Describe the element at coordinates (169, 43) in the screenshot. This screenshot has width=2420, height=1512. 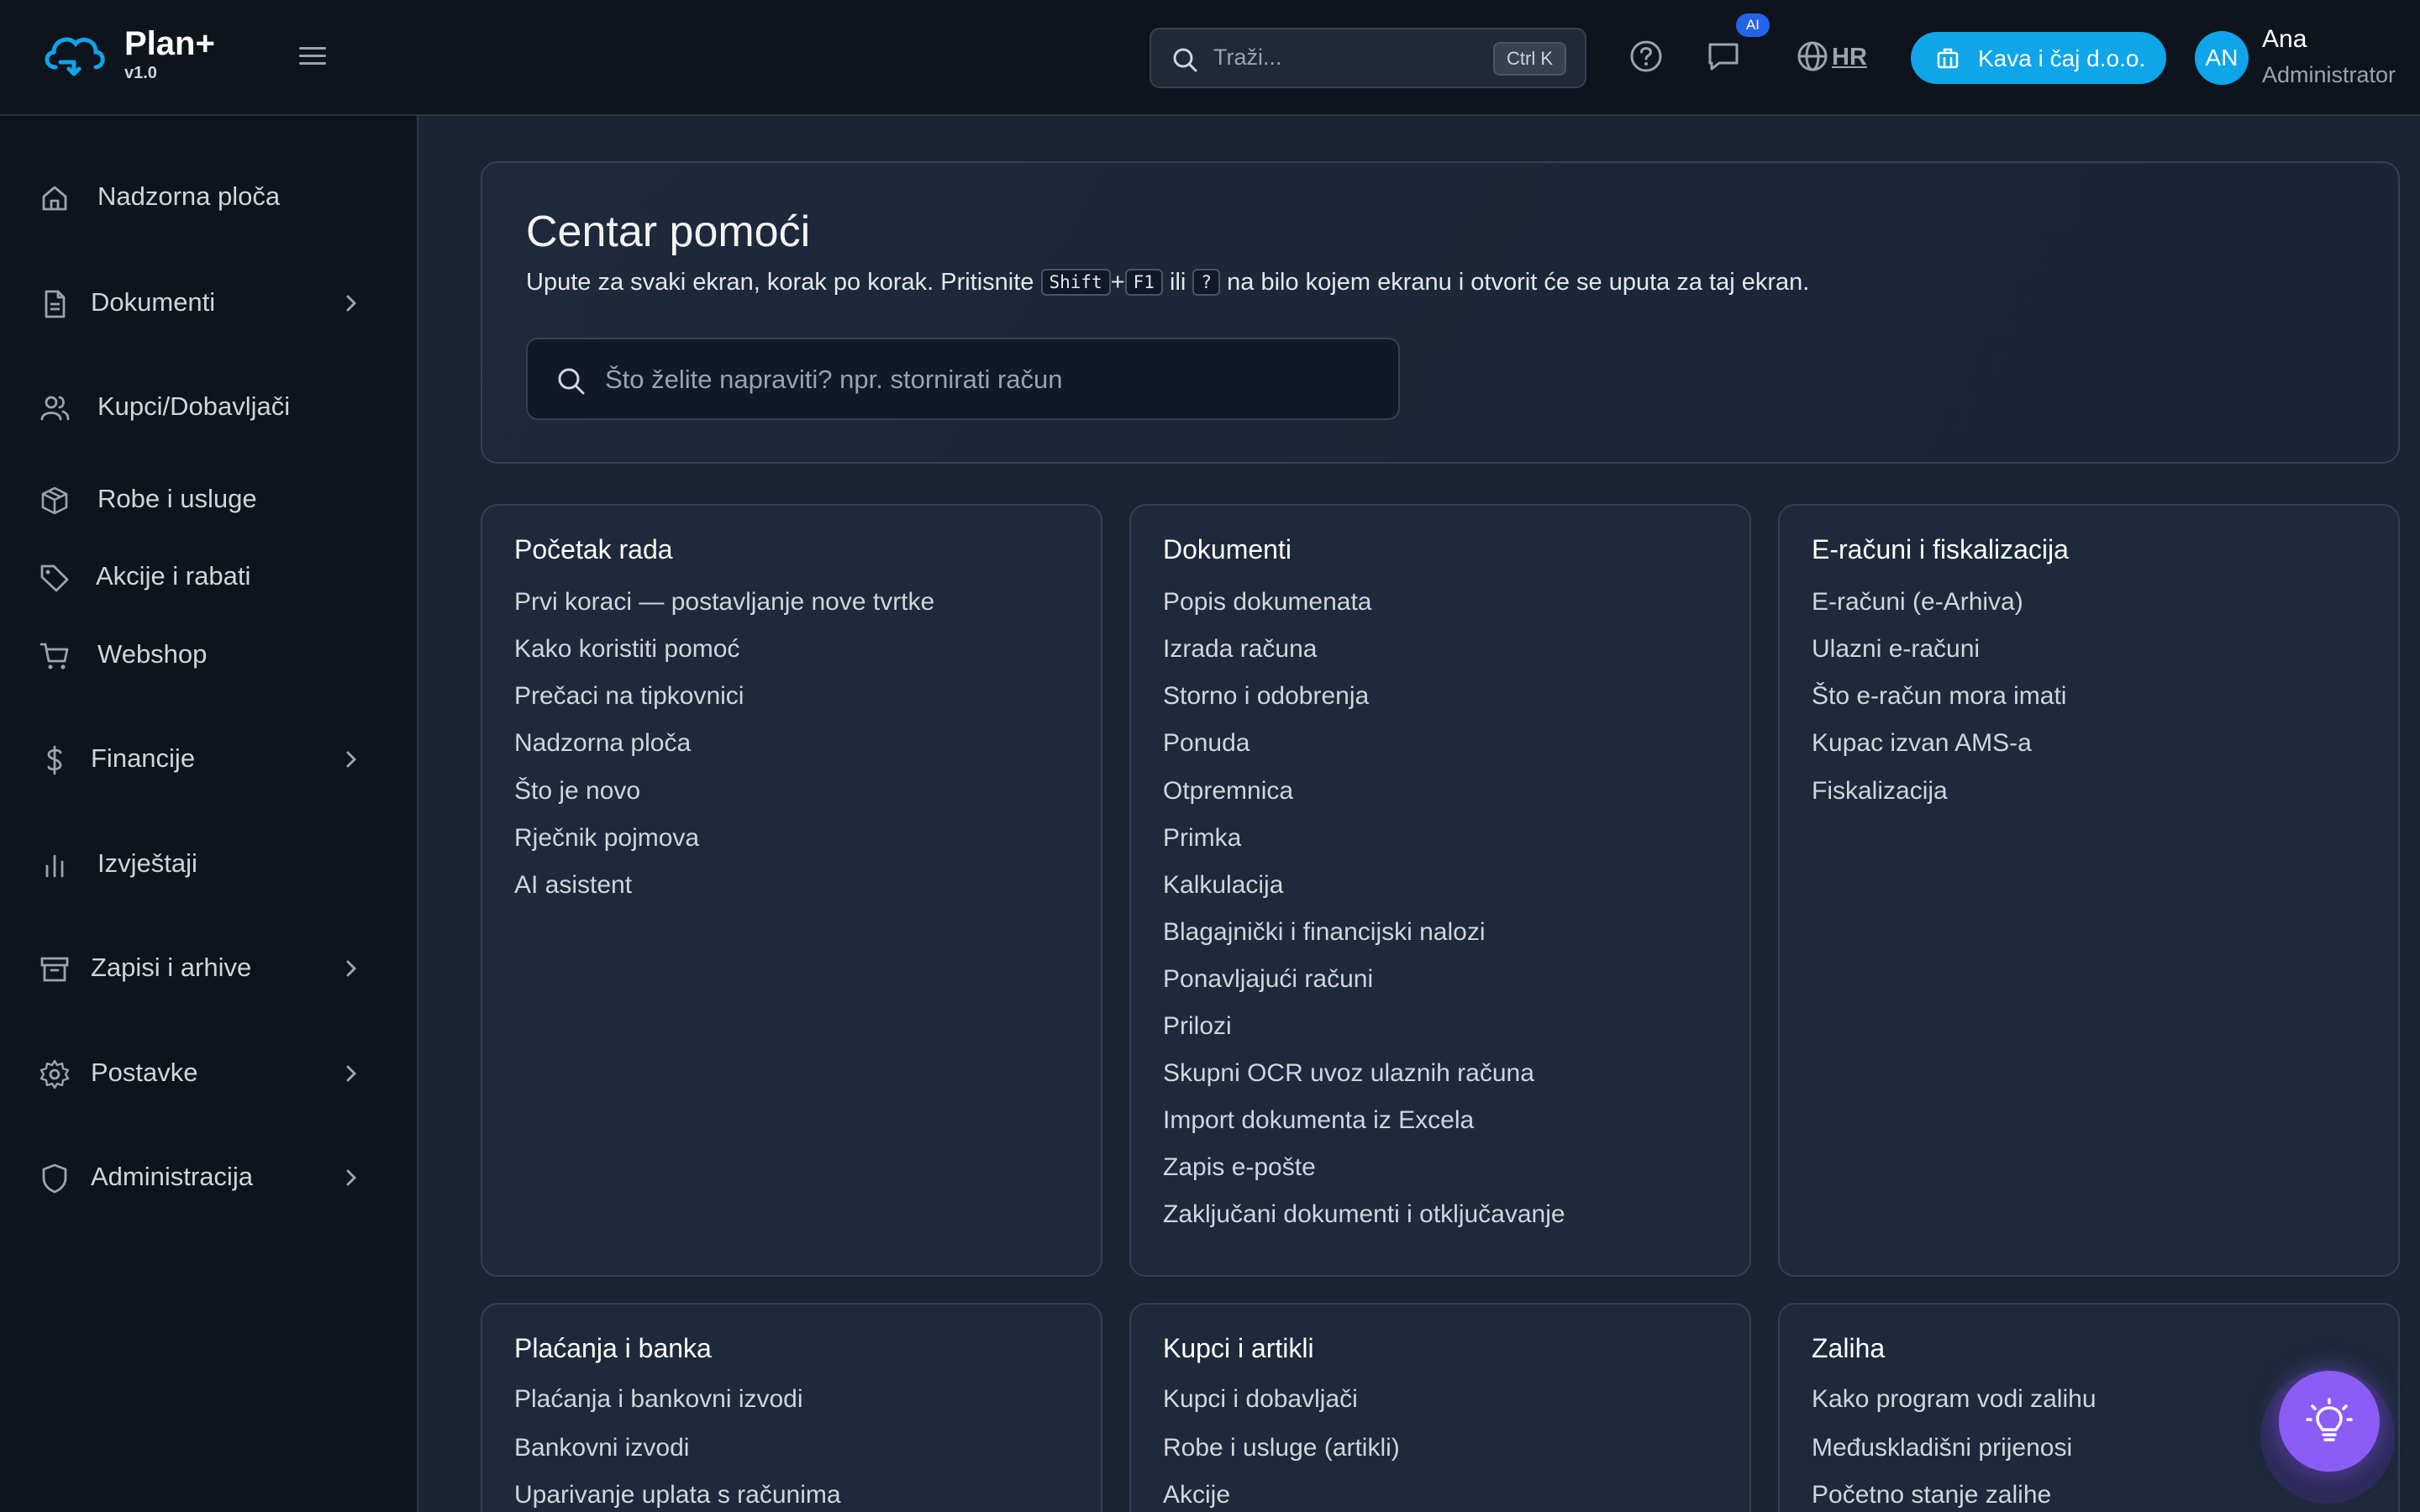
I see `brand-name: Plan+` at that location.